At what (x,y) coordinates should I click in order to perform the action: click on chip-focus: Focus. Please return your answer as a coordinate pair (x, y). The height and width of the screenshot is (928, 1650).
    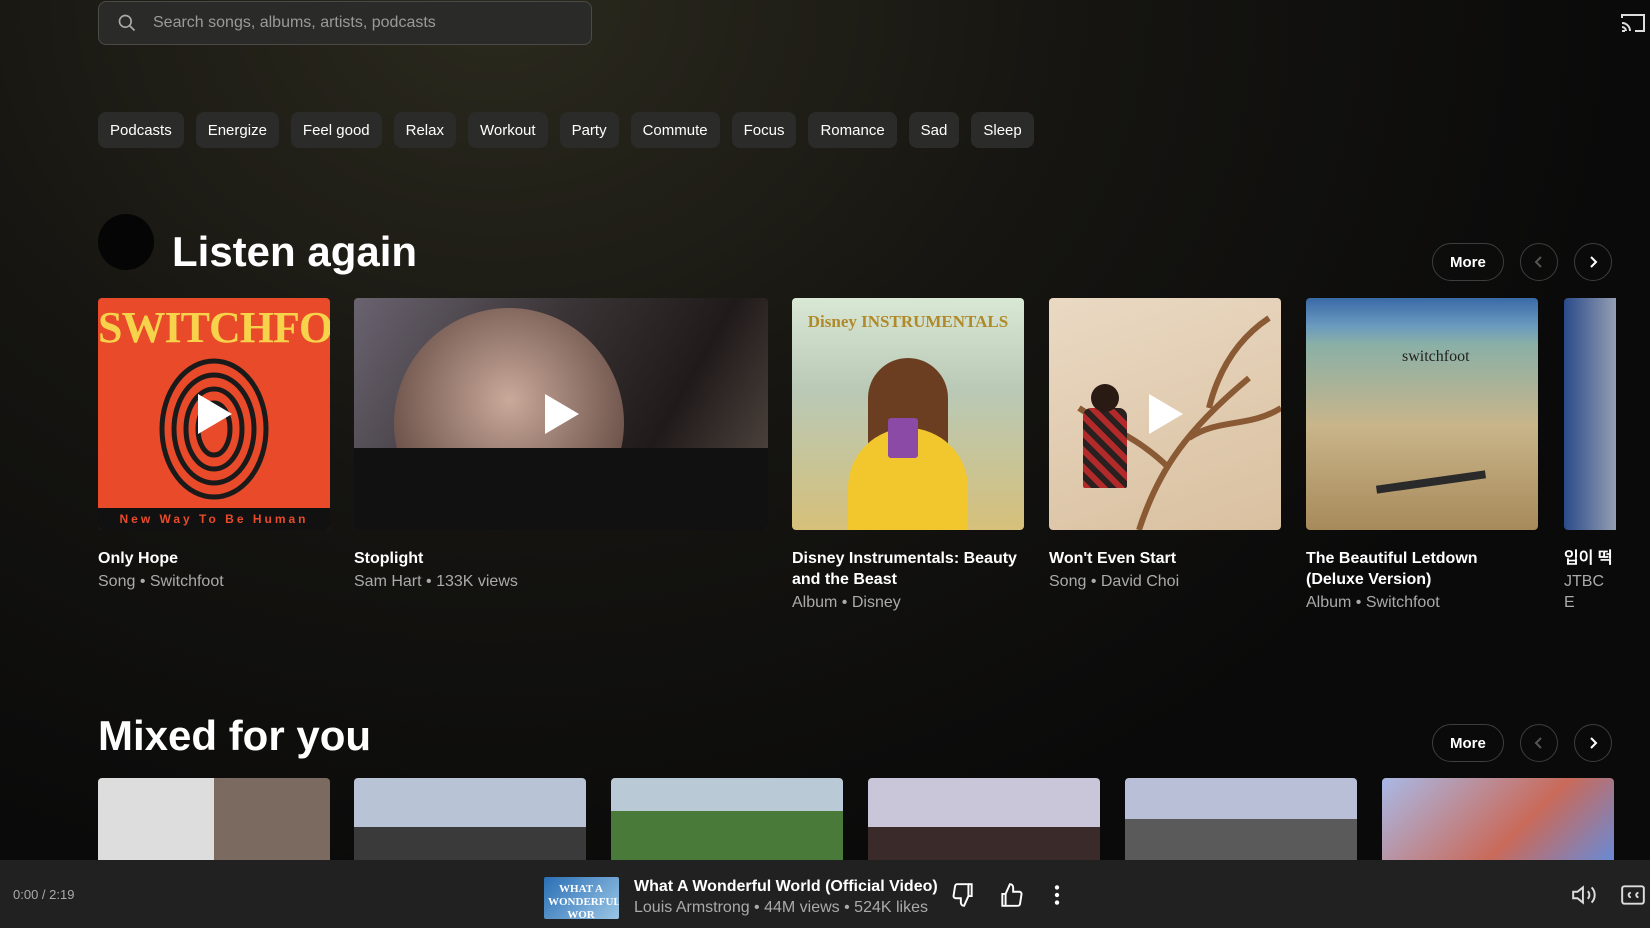
    Looking at the image, I should click on (764, 130).